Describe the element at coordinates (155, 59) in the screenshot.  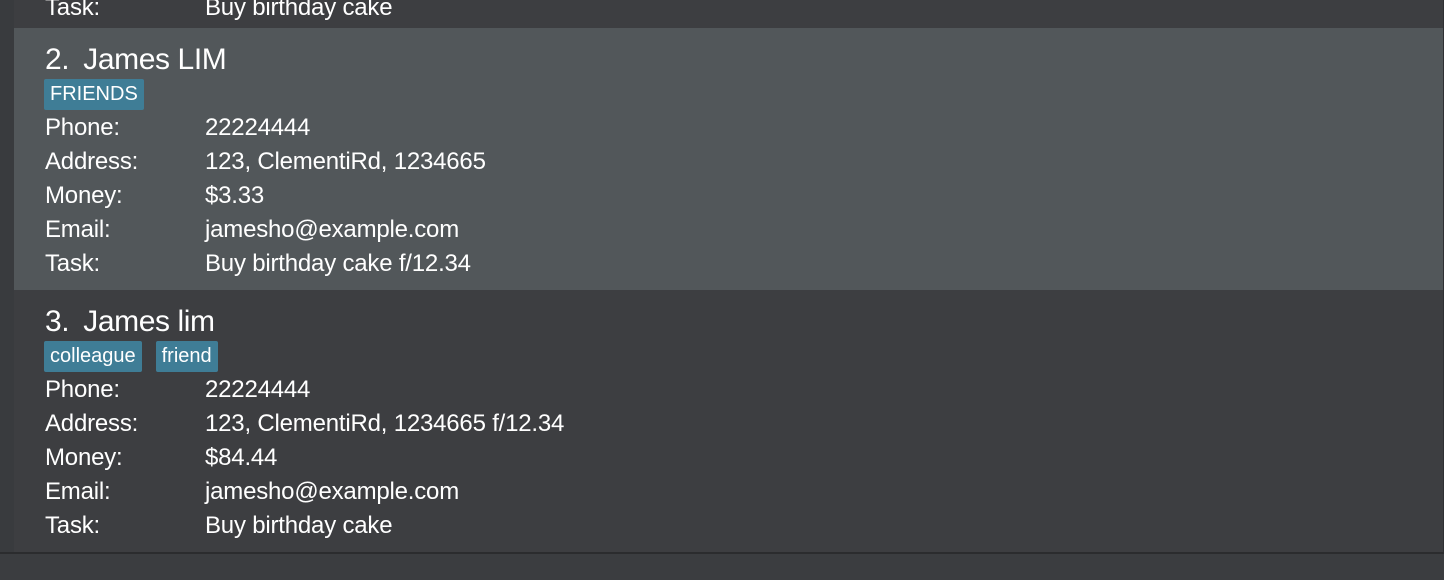
I see `person-name: James LIM` at that location.